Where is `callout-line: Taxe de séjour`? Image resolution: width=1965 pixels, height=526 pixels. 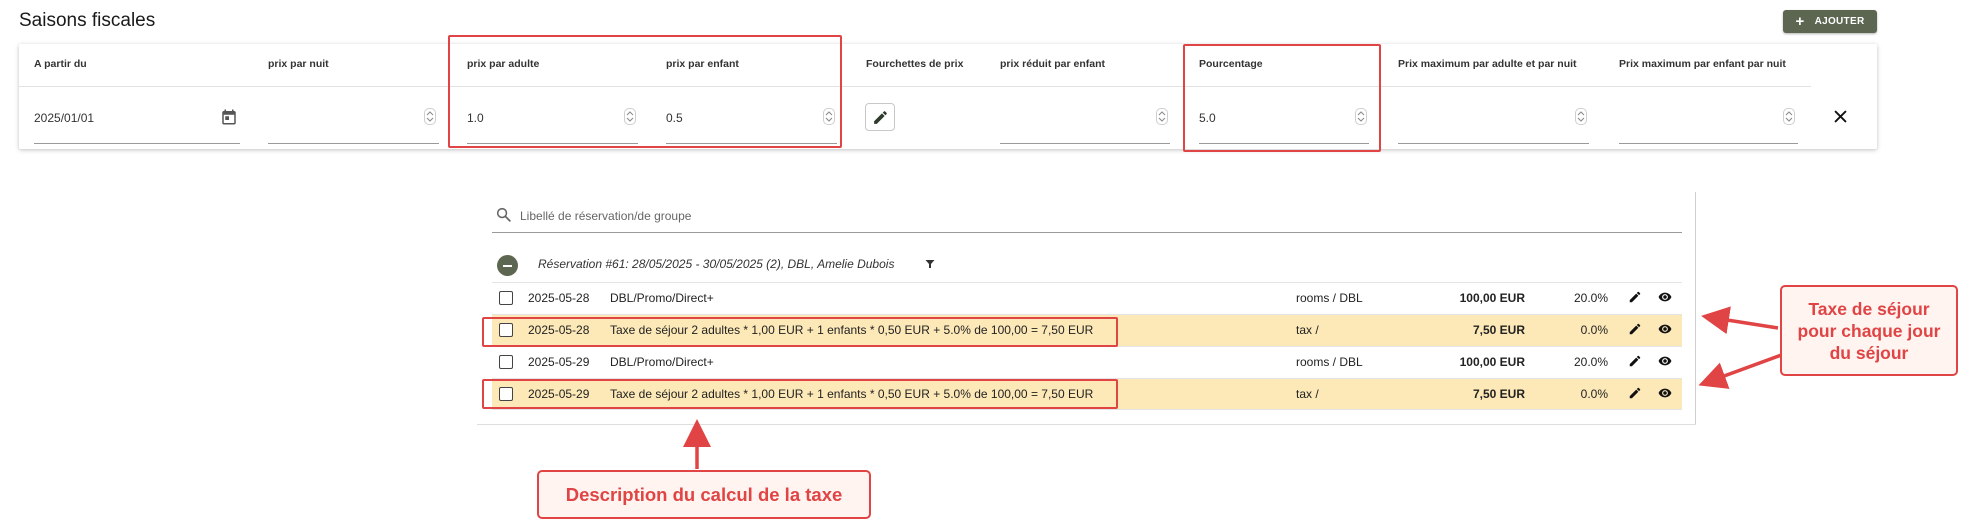 callout-line: Taxe de séjour is located at coordinates (1869, 308).